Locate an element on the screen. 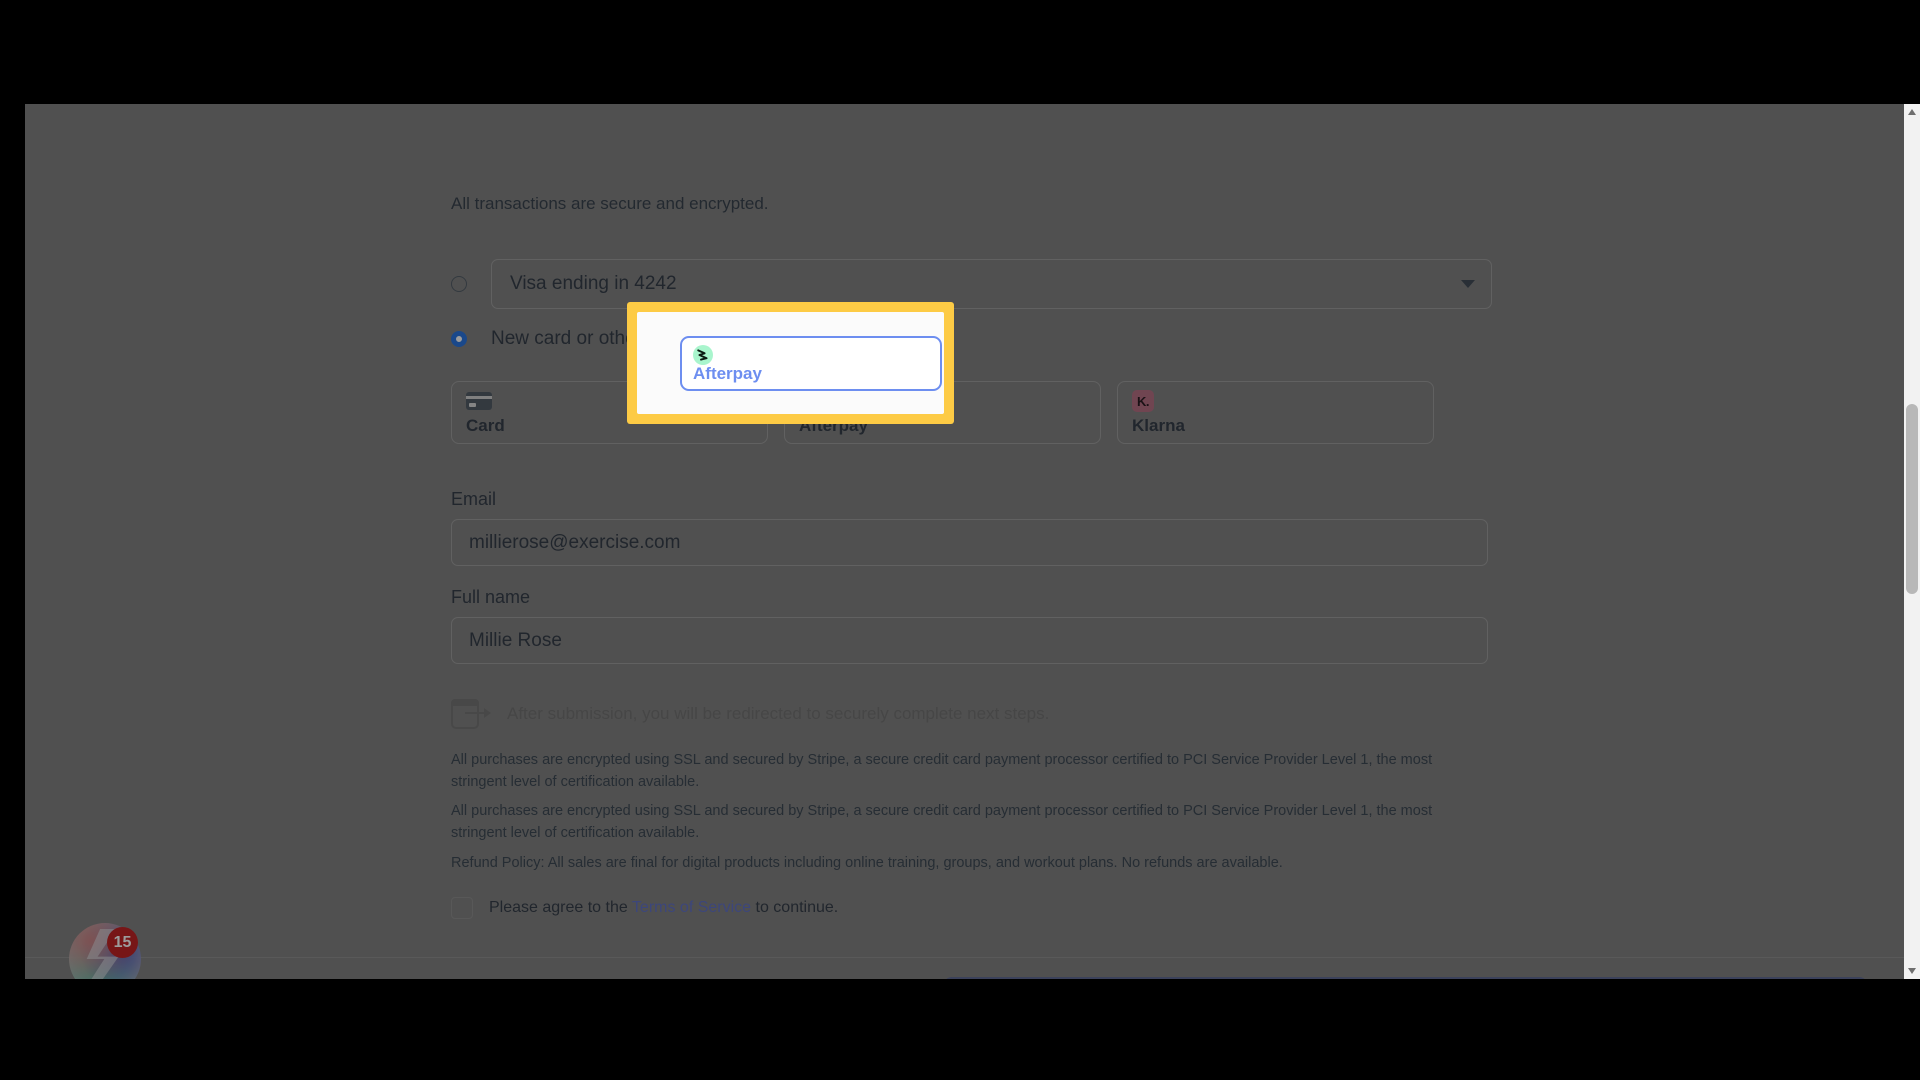  scrollbar-thumb is located at coordinates (1912, 499).